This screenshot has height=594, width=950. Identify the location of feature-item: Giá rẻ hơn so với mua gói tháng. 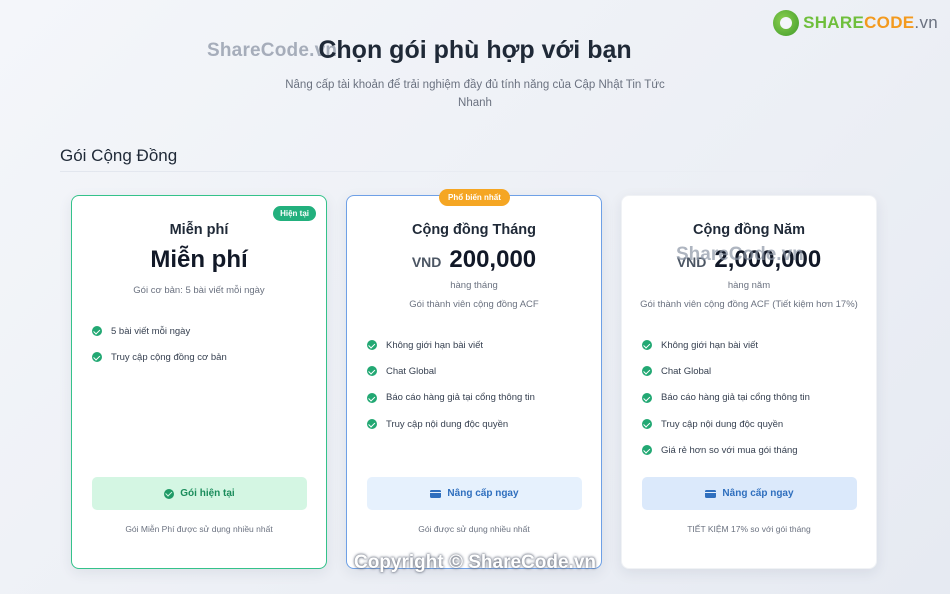
(751, 450).